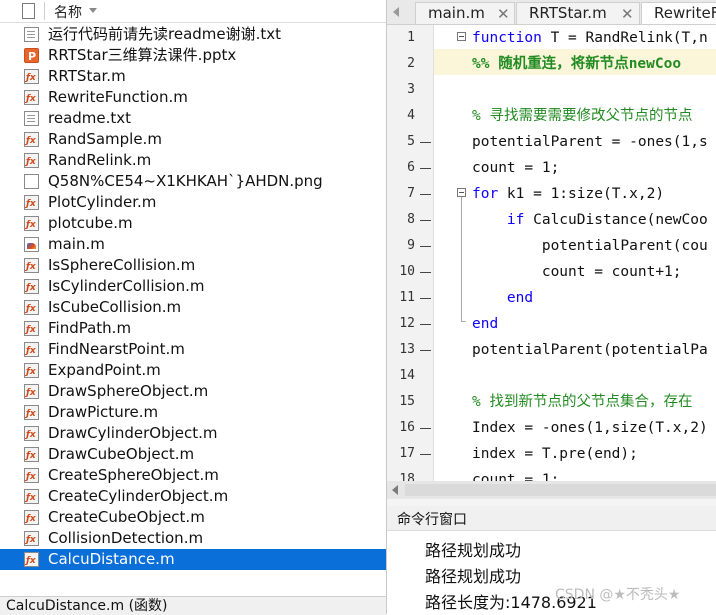 The image size is (716, 615). I want to click on file-name: plotcube.m, so click(90, 223).